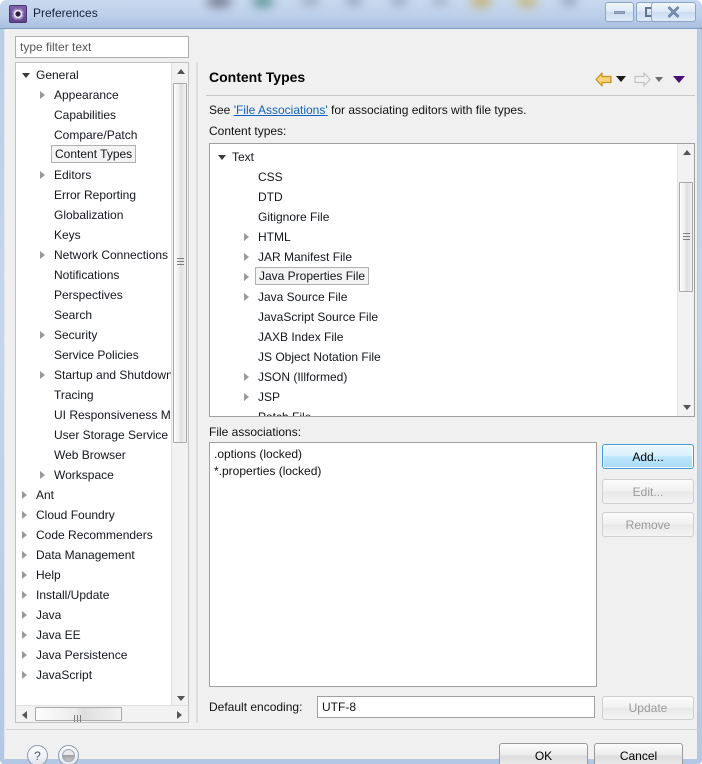 The image size is (702, 764). I want to click on tree-scroll-thumb, so click(180, 263).